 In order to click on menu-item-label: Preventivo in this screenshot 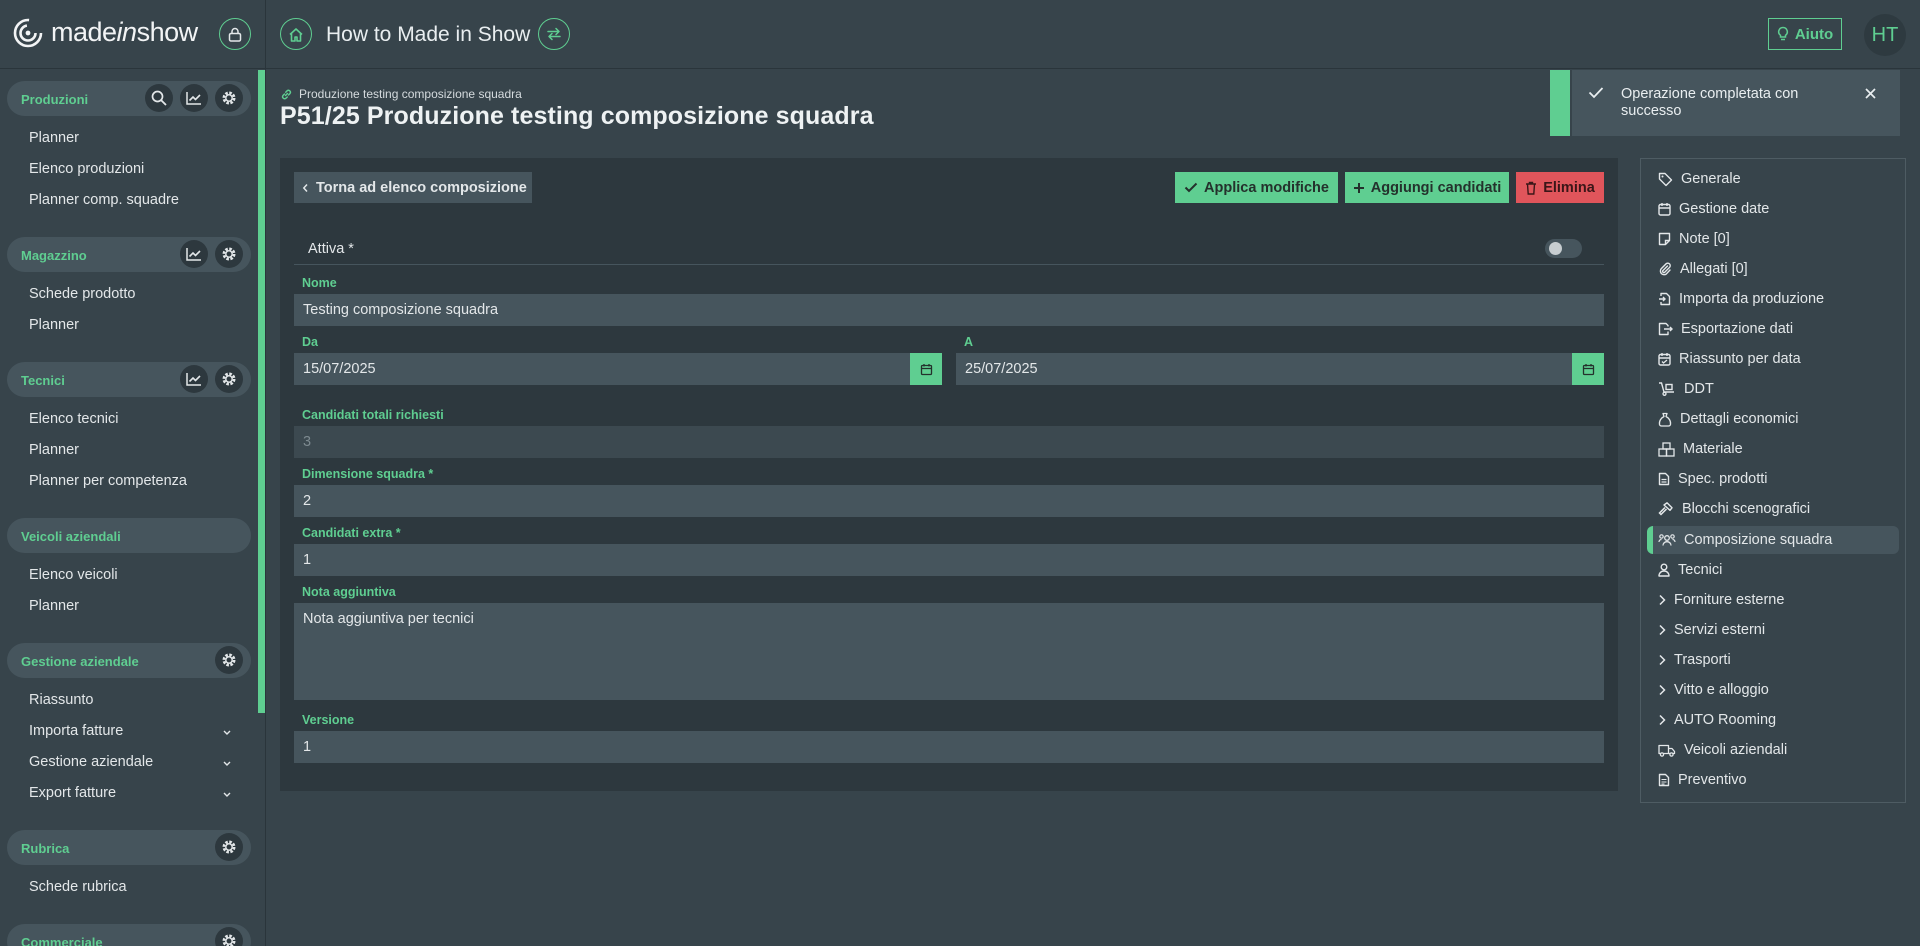, I will do `click(1712, 780)`.